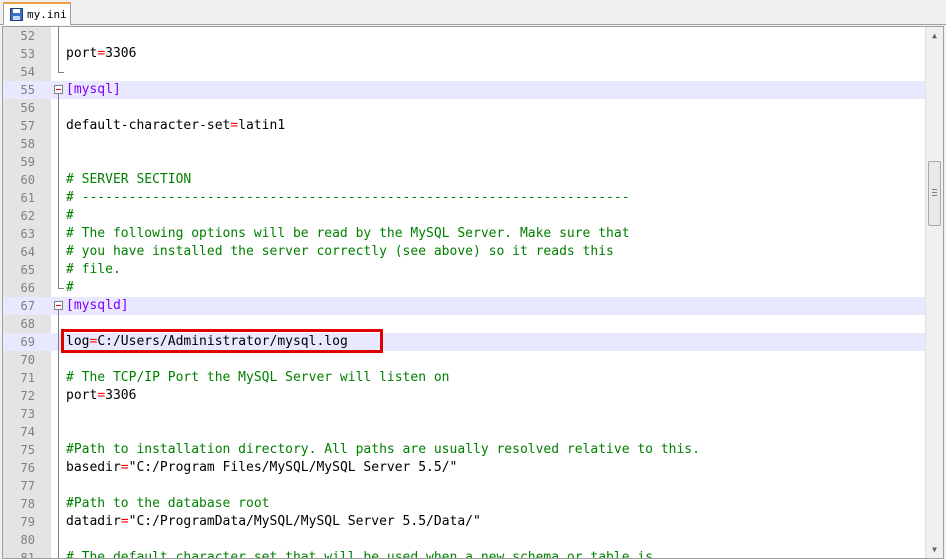 This screenshot has width=946, height=559. I want to click on line-number: 65, so click(27, 270).